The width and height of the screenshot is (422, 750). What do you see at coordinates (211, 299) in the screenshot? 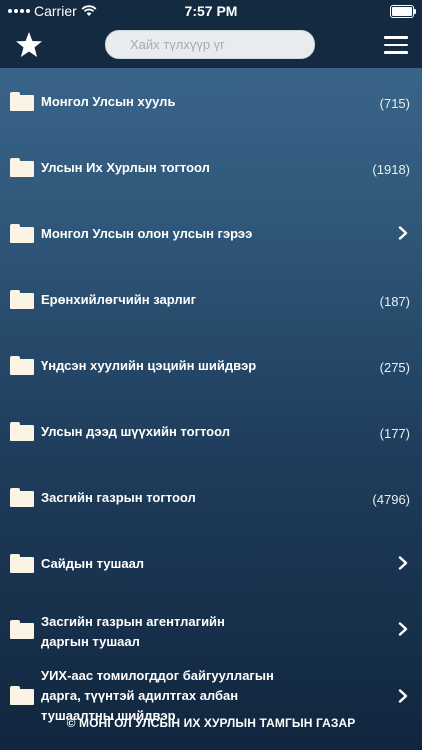
I see `list-item: Ерөнхийлөгчийн зарлиг (187)` at bounding box center [211, 299].